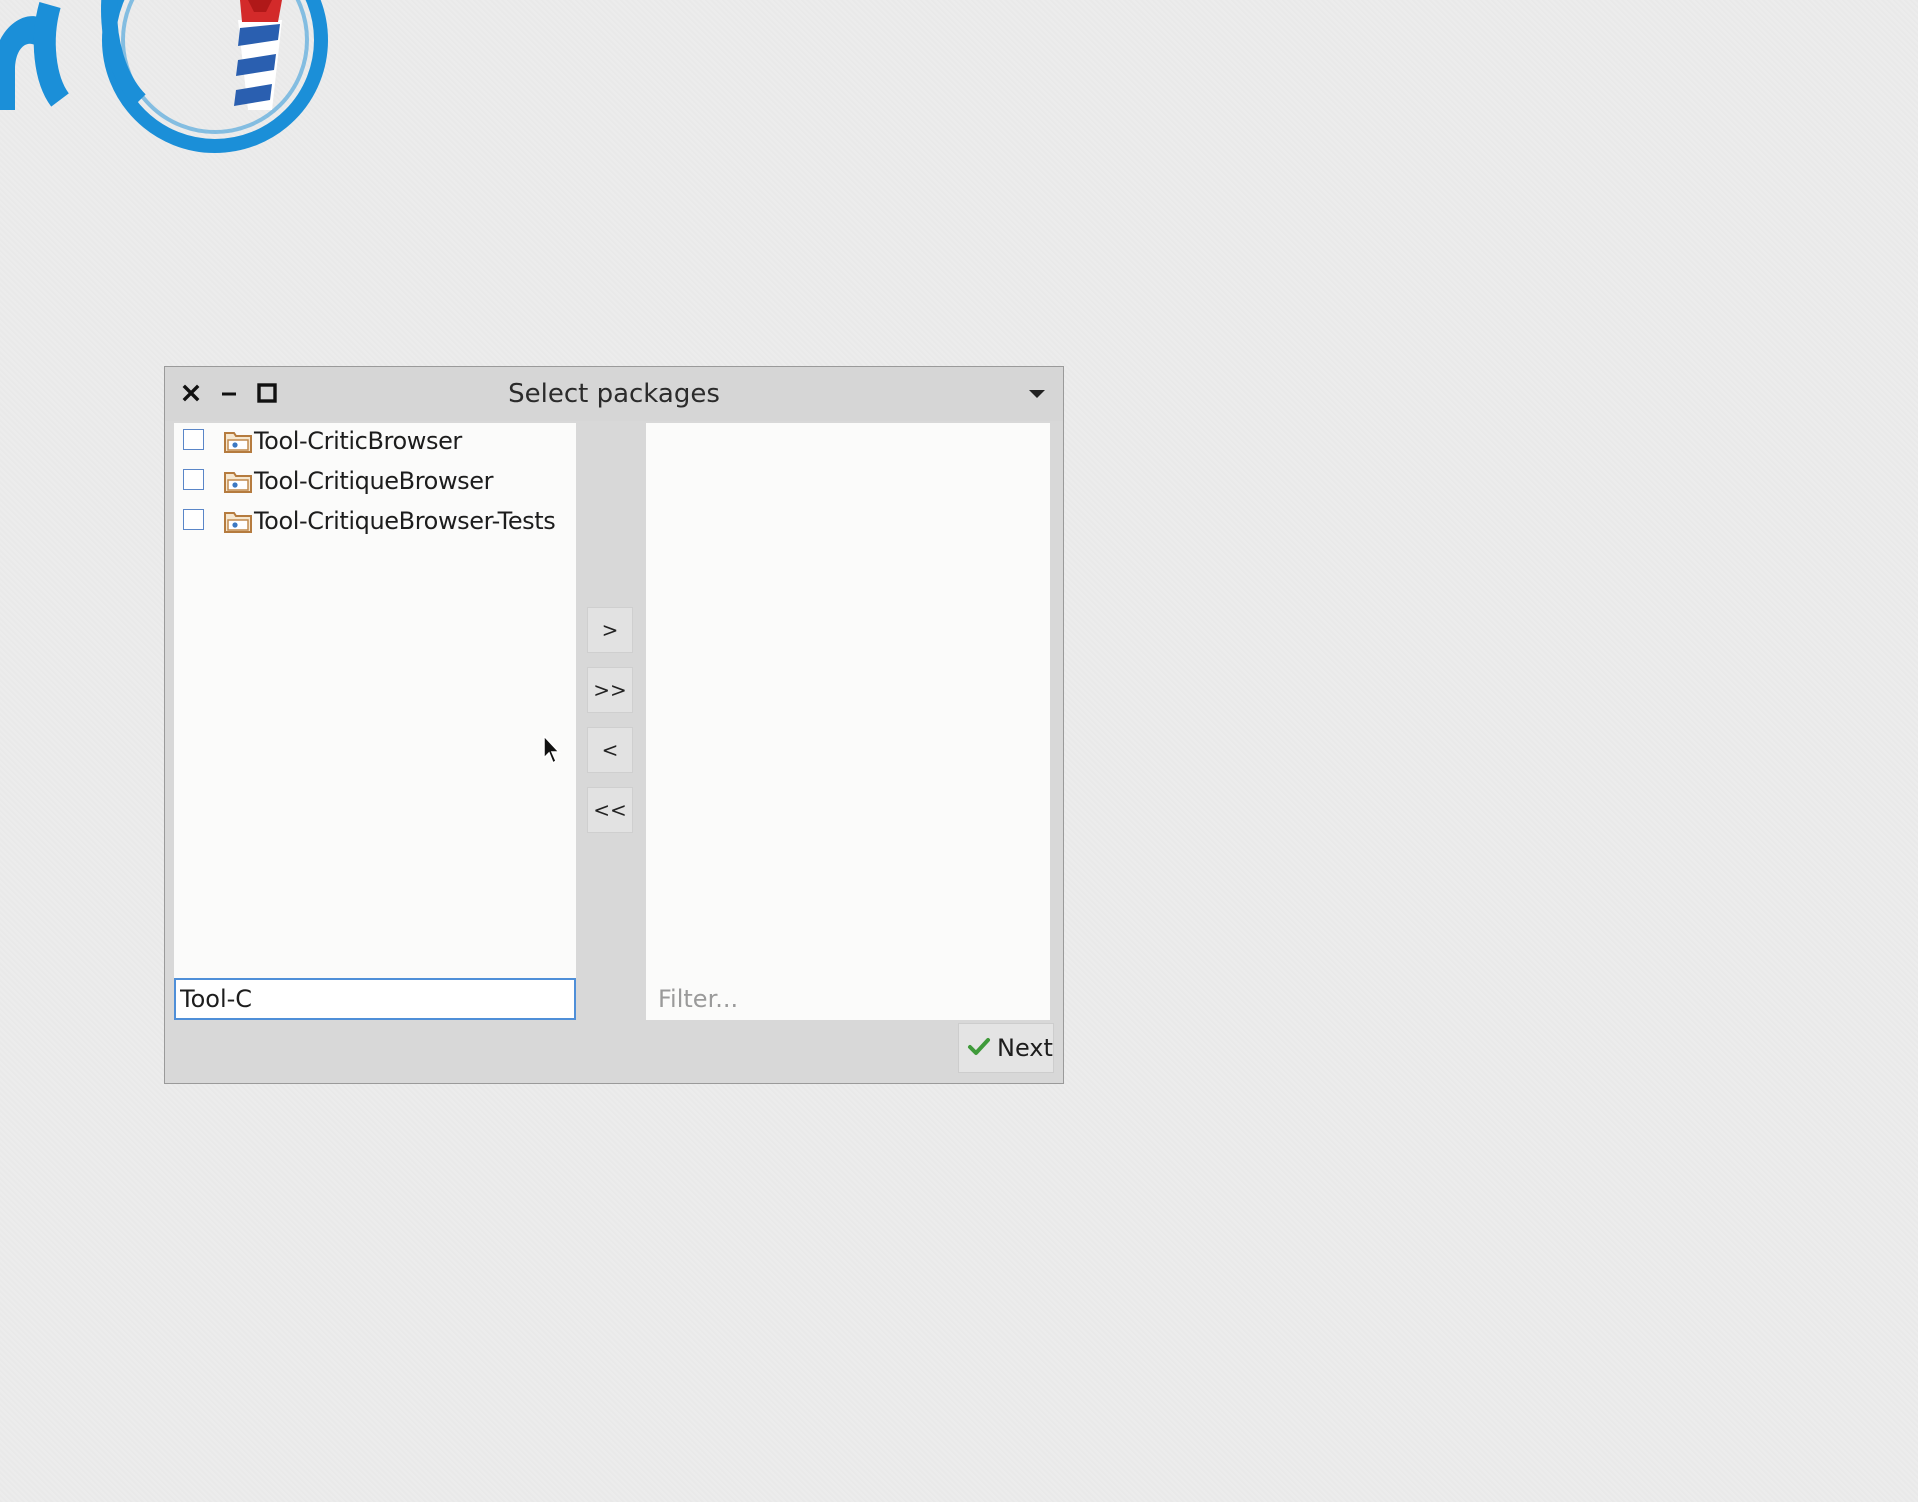 Image resolution: width=1918 pixels, height=1502 pixels. I want to click on list-item: Tool-CriticBrowser, so click(375, 443).